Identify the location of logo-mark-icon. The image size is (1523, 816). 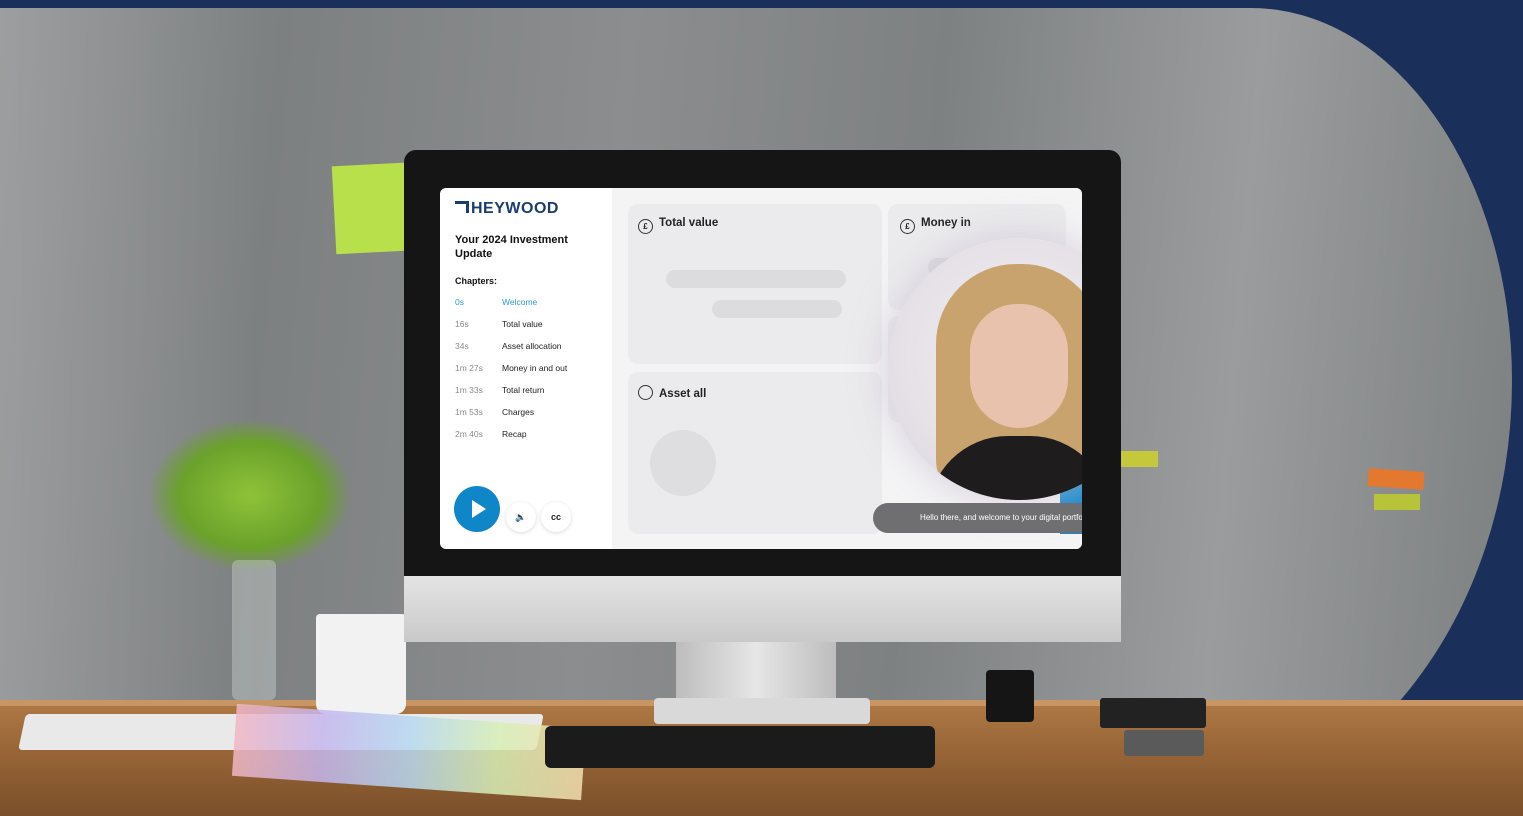
(462, 207).